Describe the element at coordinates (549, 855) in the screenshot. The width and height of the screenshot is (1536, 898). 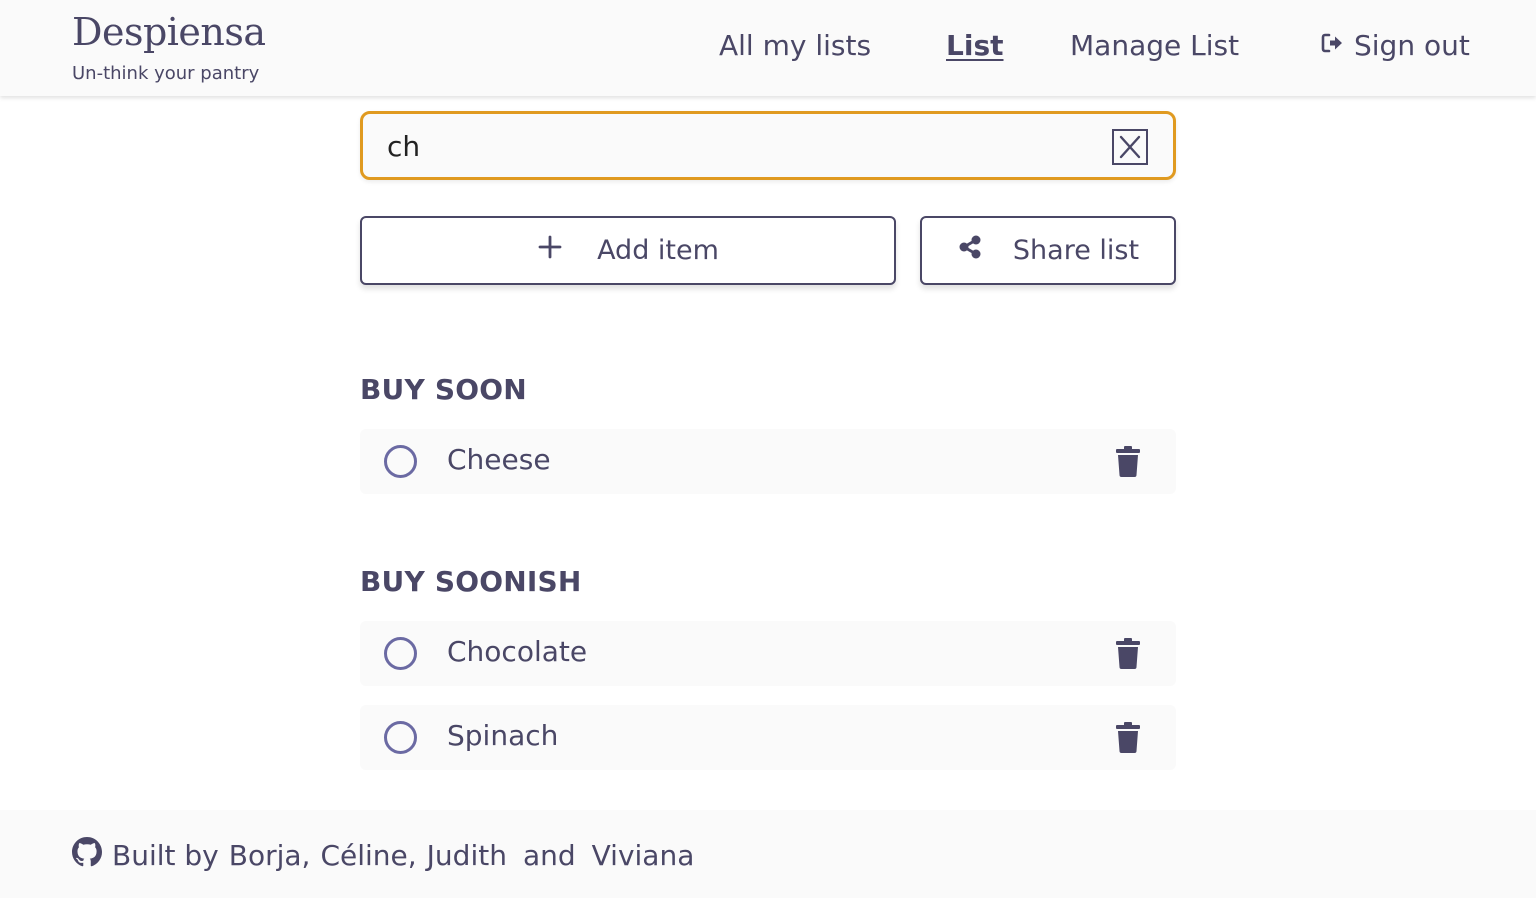
I see `and-label: and` at that location.